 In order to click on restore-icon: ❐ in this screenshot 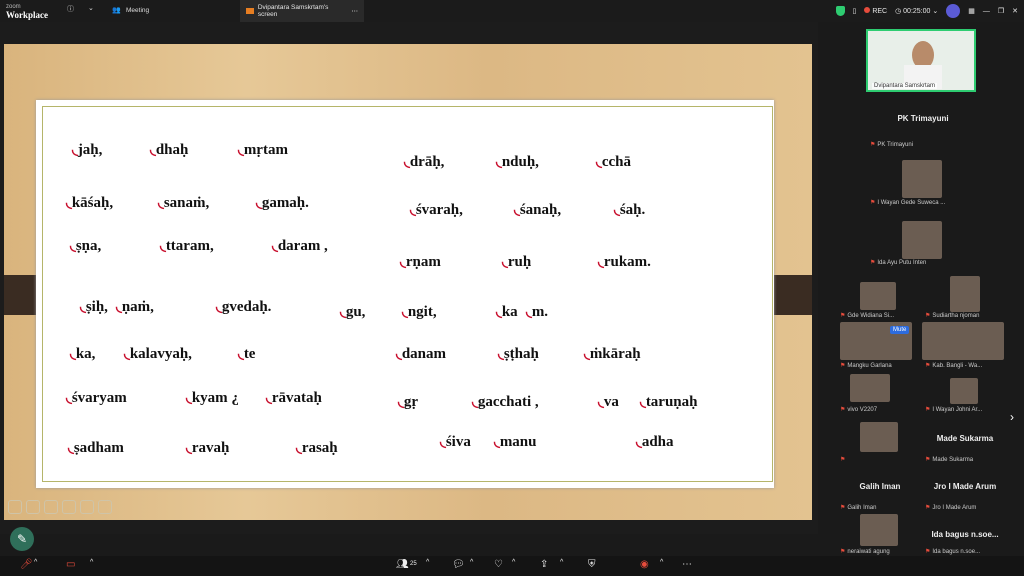, I will do `click(1001, 11)`.